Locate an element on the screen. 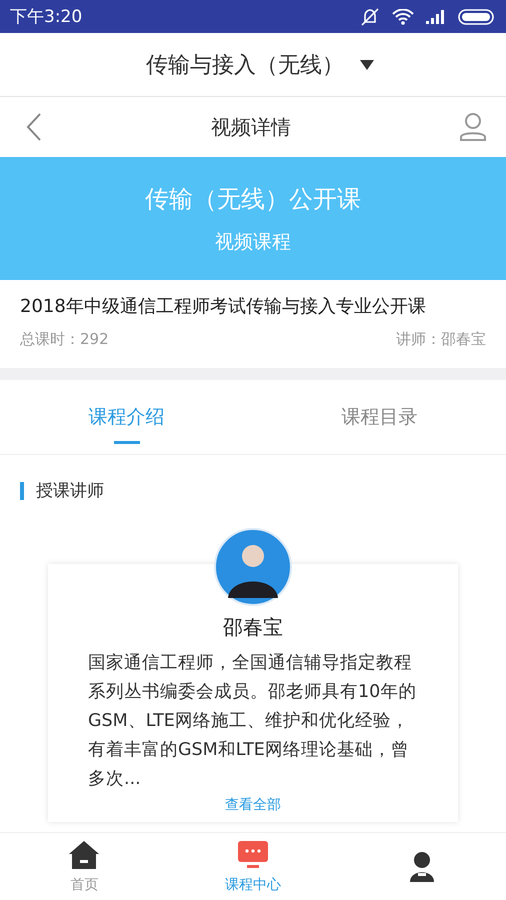 The image size is (506, 900). user-icon is located at coordinates (473, 127).